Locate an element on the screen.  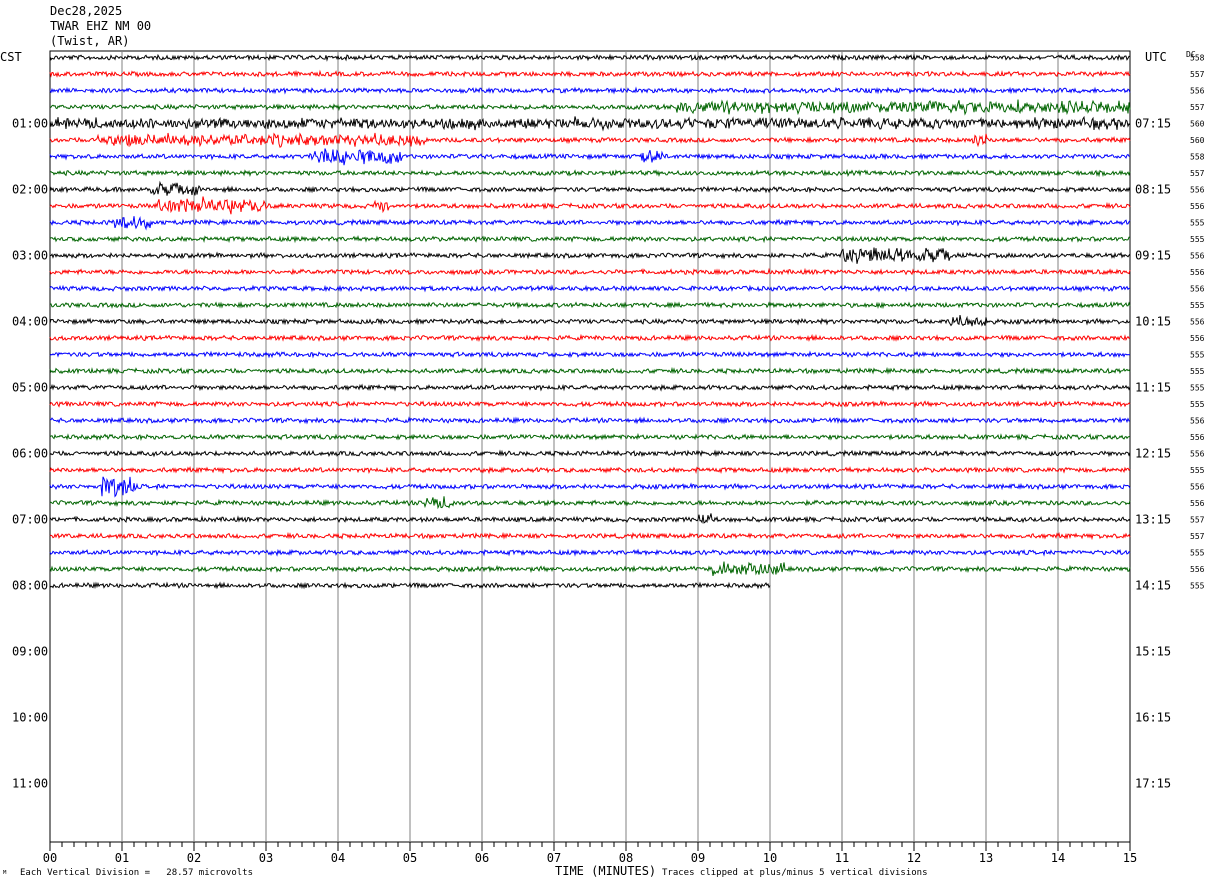
utc-hour-label: 16:15 is located at coordinates (1153, 718).